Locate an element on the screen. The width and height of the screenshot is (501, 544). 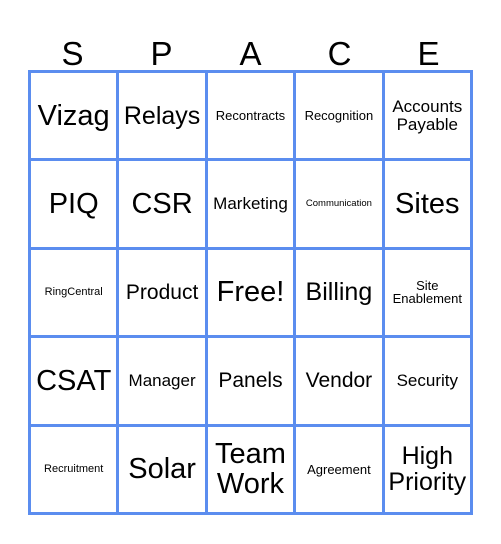
bingo-cell-label: Accounts Payable is located at coordinates (427, 115).